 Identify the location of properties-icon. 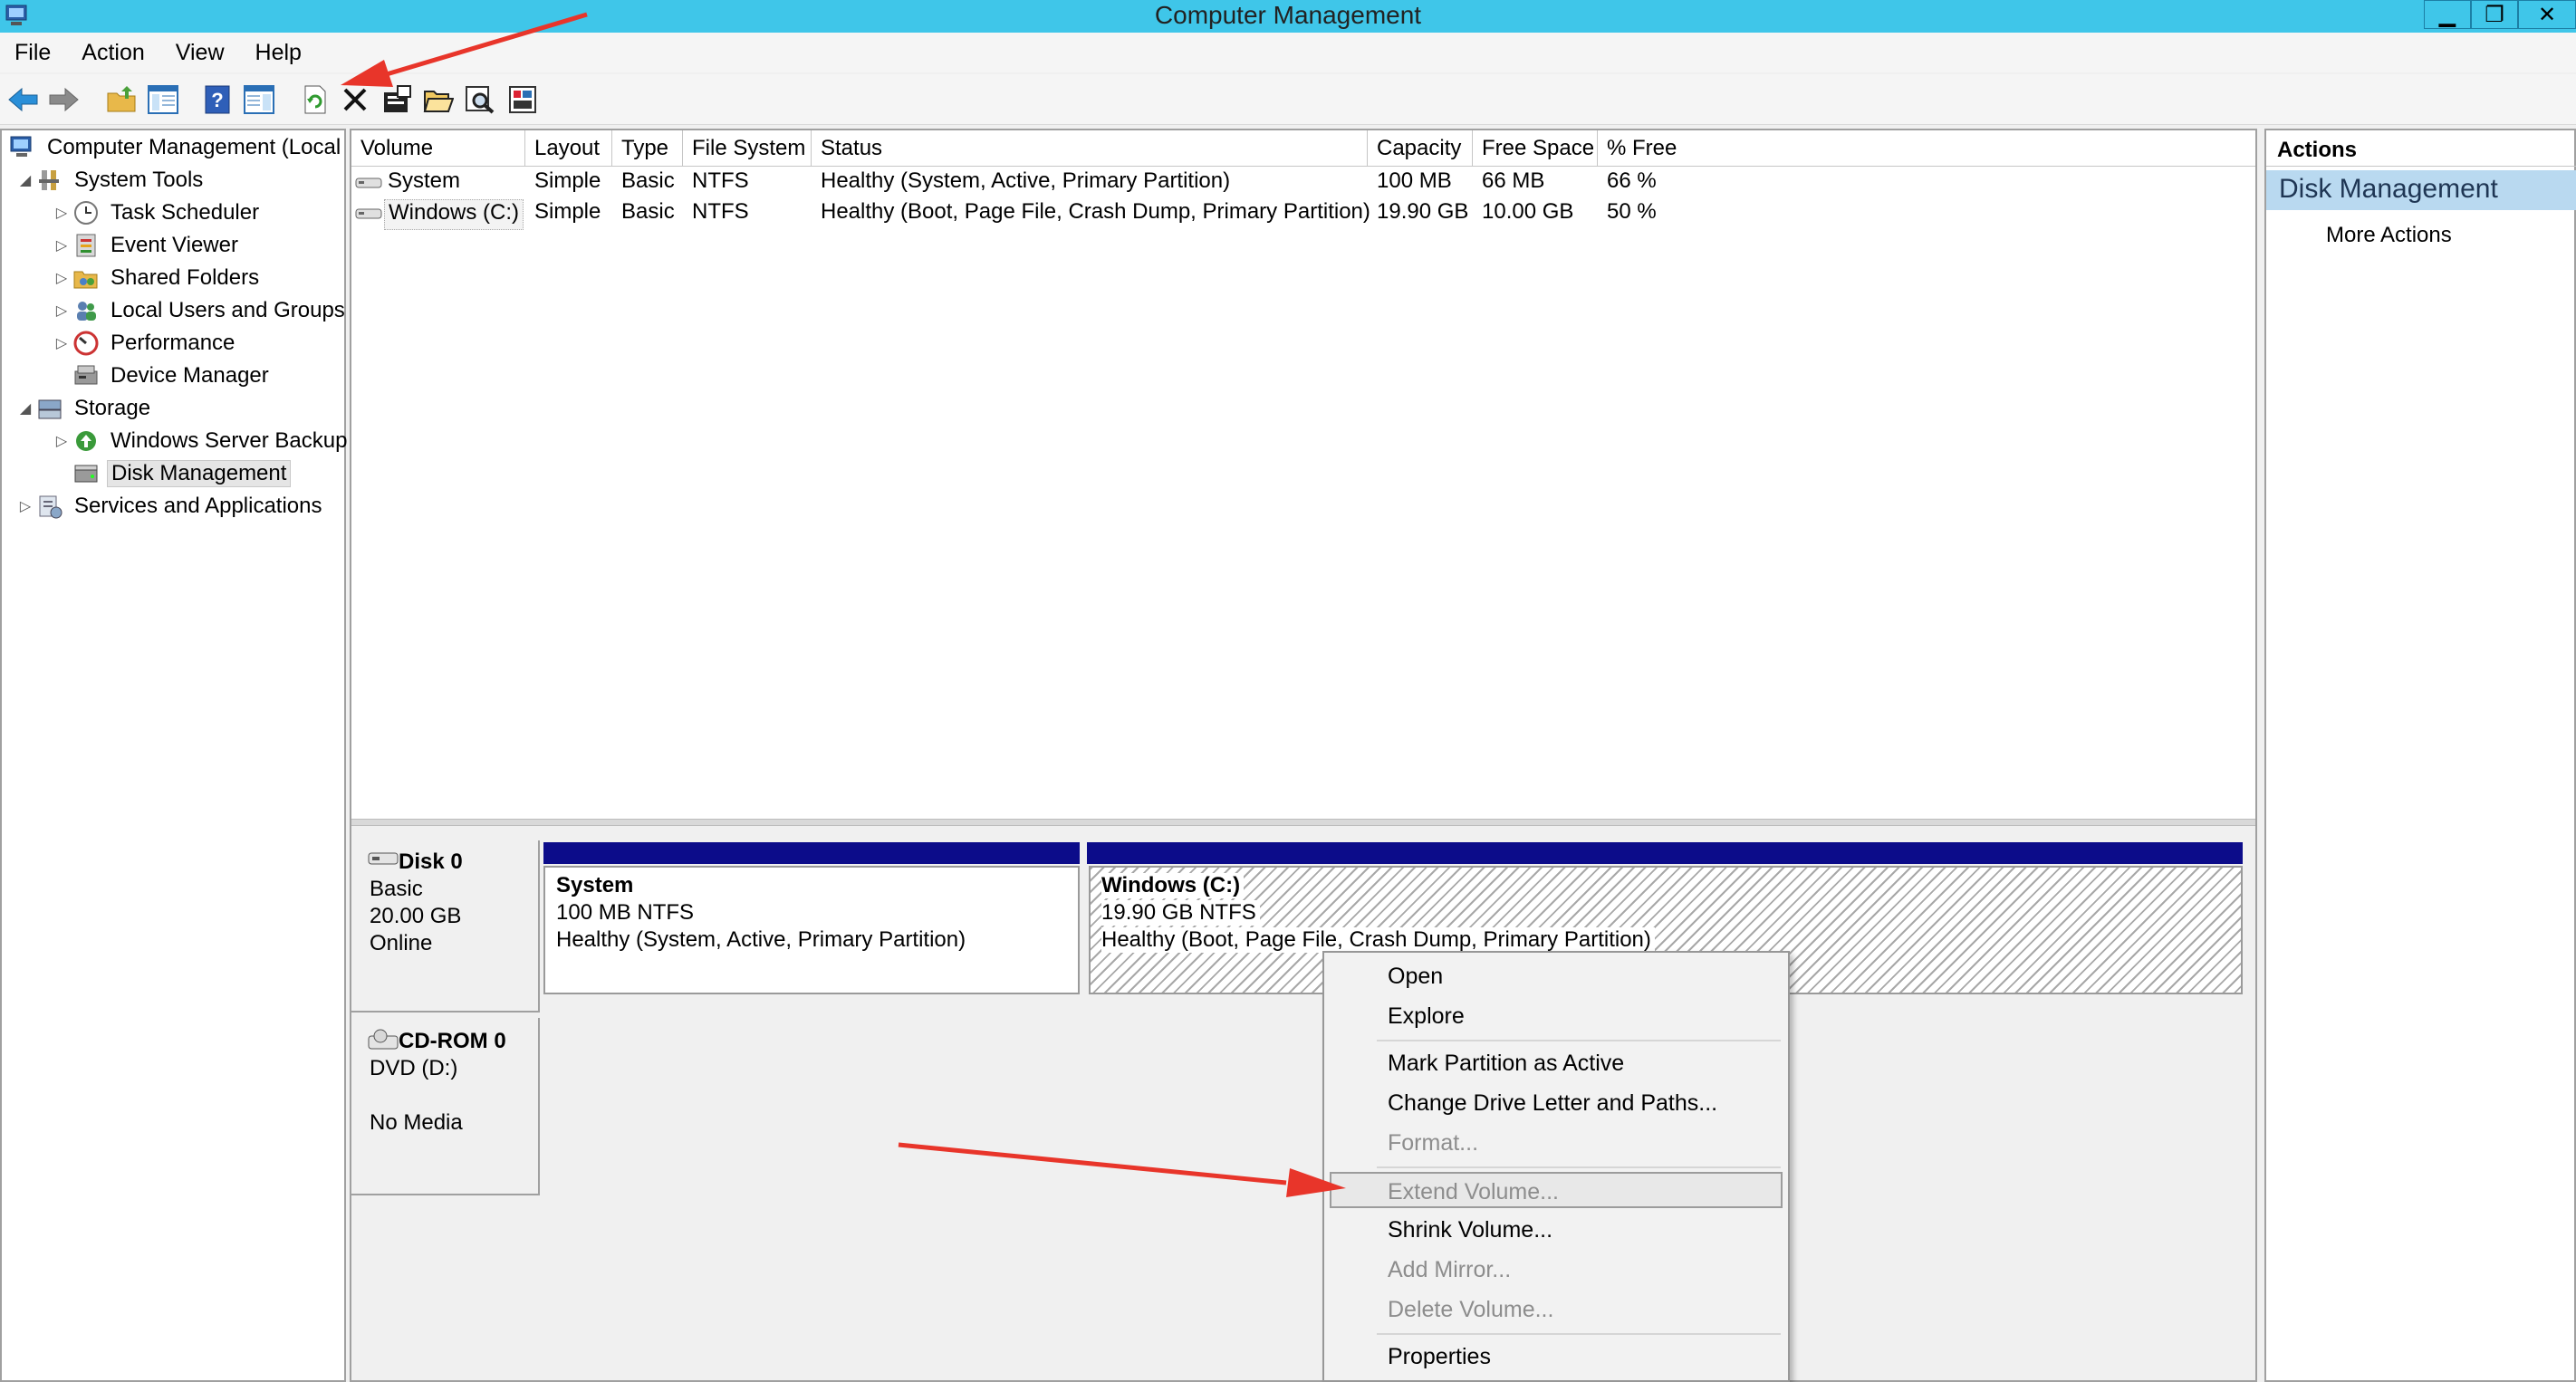
(397, 100).